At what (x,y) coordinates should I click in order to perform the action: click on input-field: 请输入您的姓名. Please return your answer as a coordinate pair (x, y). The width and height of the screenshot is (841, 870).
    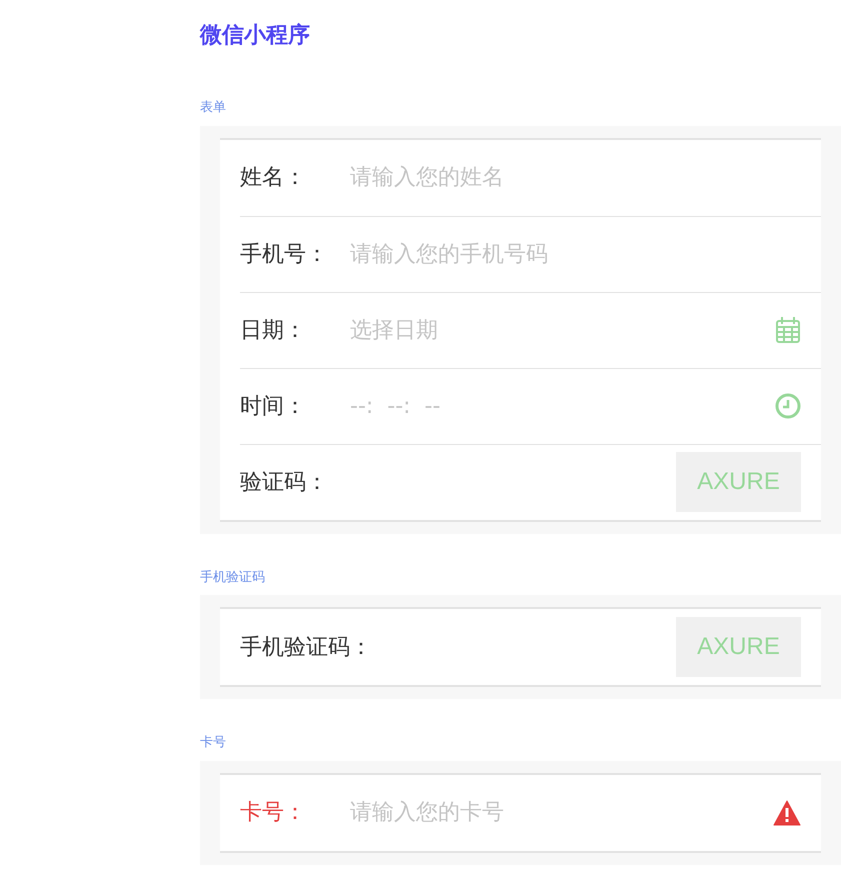
    Looking at the image, I should click on (500, 177).